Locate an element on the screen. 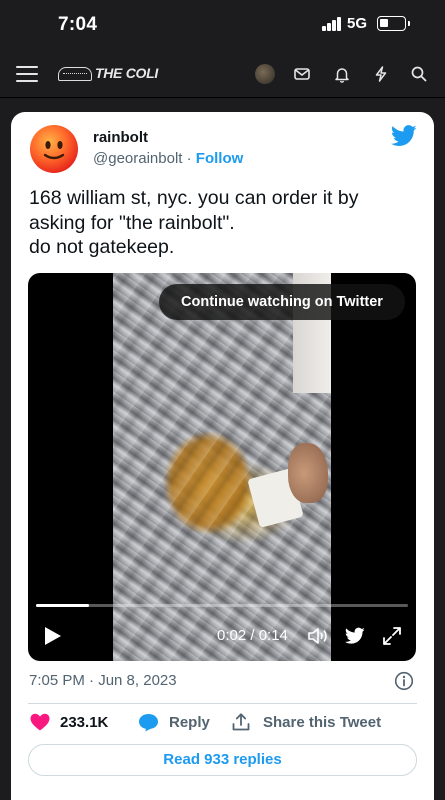  author-avatar is located at coordinates (54, 149).